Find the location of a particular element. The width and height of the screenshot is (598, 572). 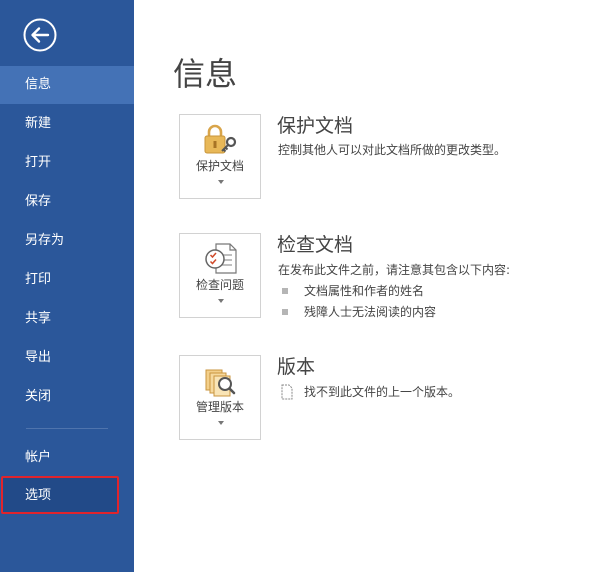

nav-item-options: 选项 is located at coordinates (67, 496).